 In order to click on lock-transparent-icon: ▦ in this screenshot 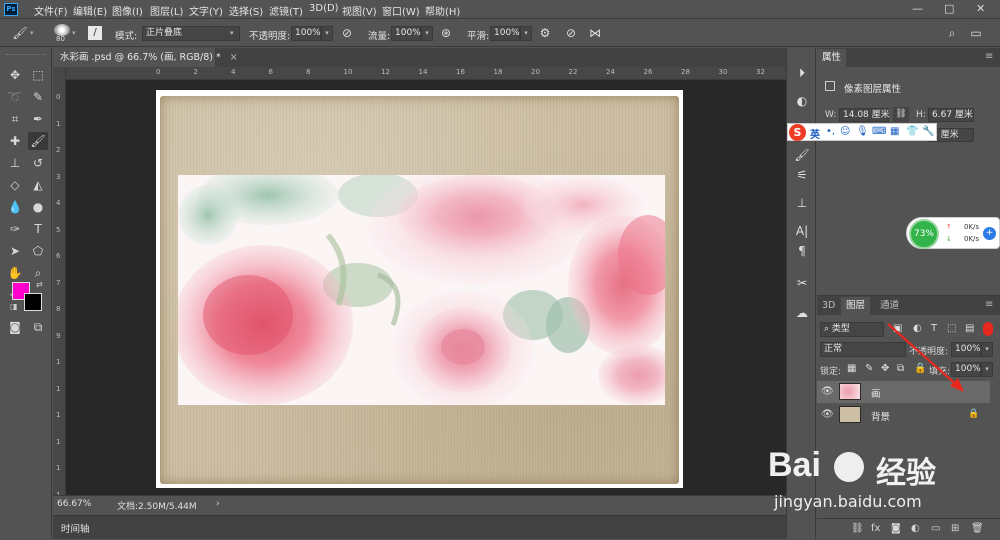, I will do `click(851, 368)`.